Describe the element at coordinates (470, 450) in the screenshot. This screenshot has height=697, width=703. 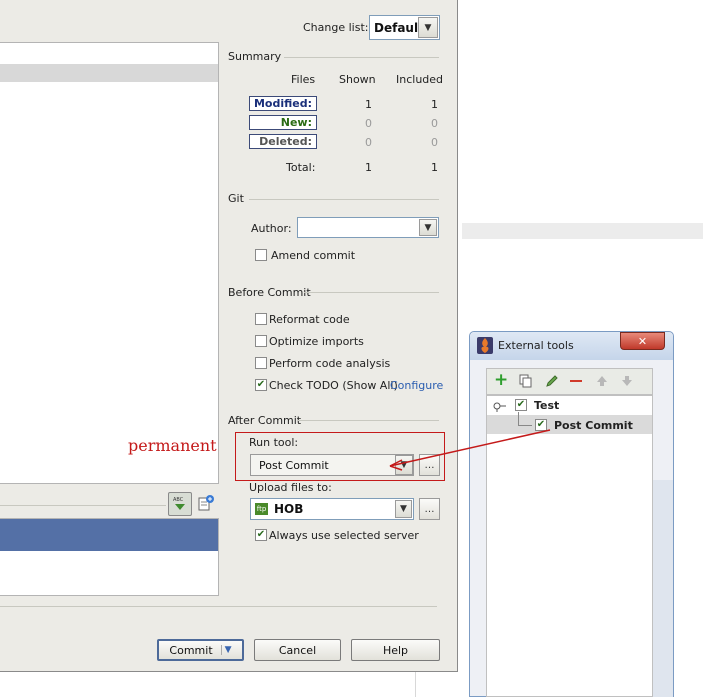
I see `annotation-arrow` at that location.